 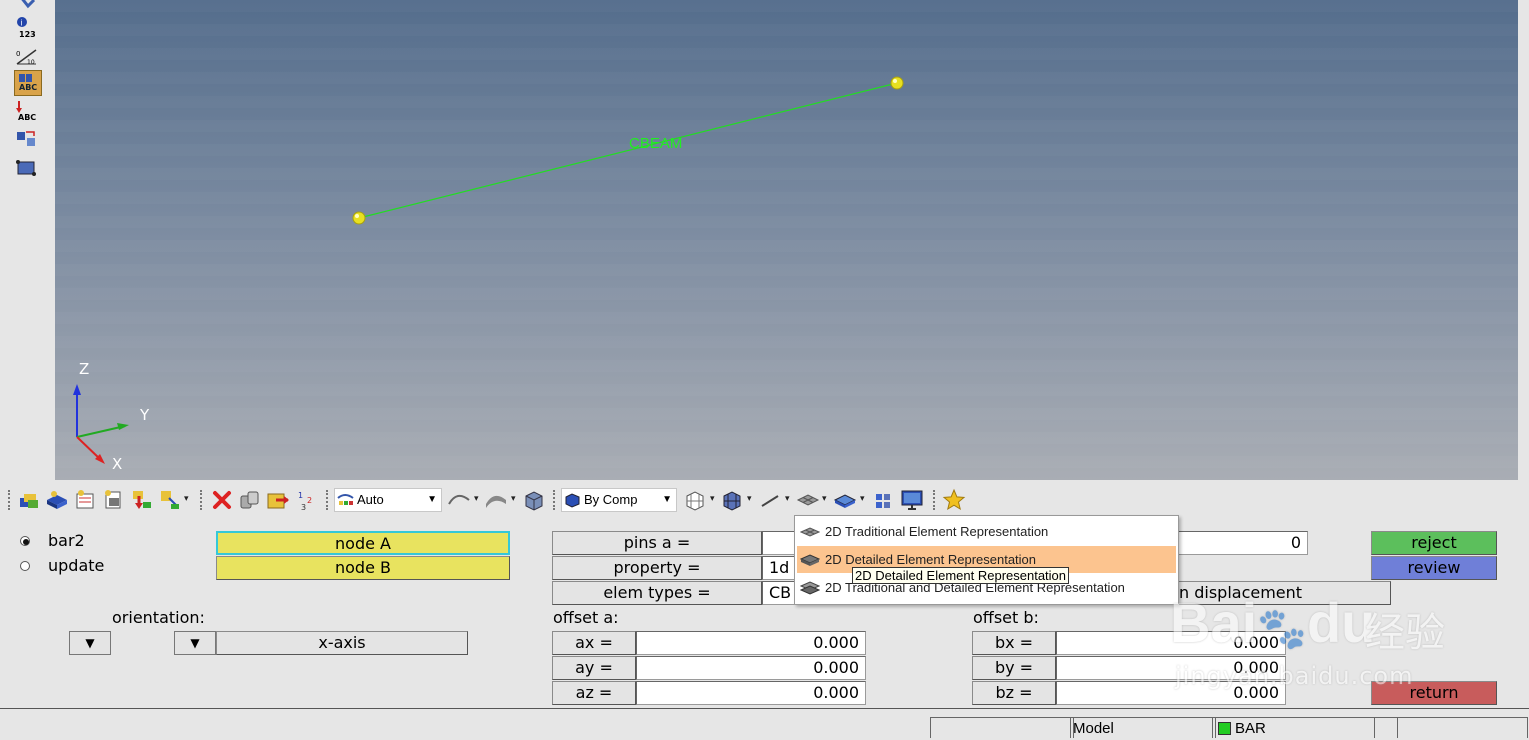 I want to click on pins-b-field: 0, so click(x=1243, y=543).